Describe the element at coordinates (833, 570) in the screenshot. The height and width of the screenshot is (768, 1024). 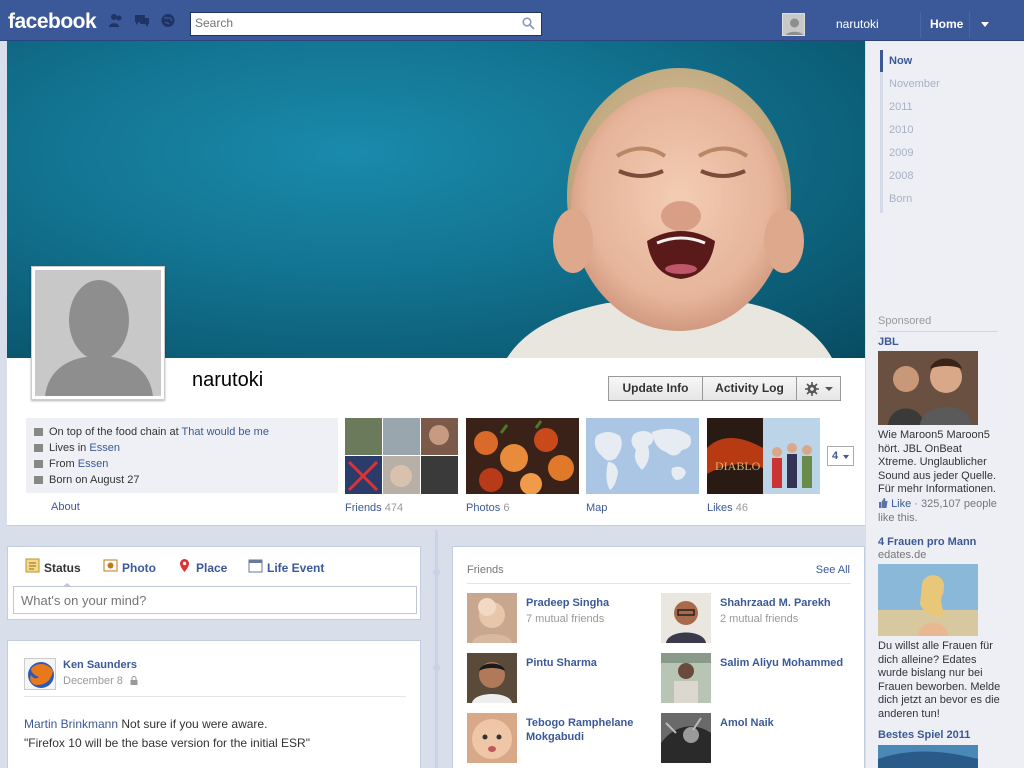
I see `see-all-link: See All` at that location.